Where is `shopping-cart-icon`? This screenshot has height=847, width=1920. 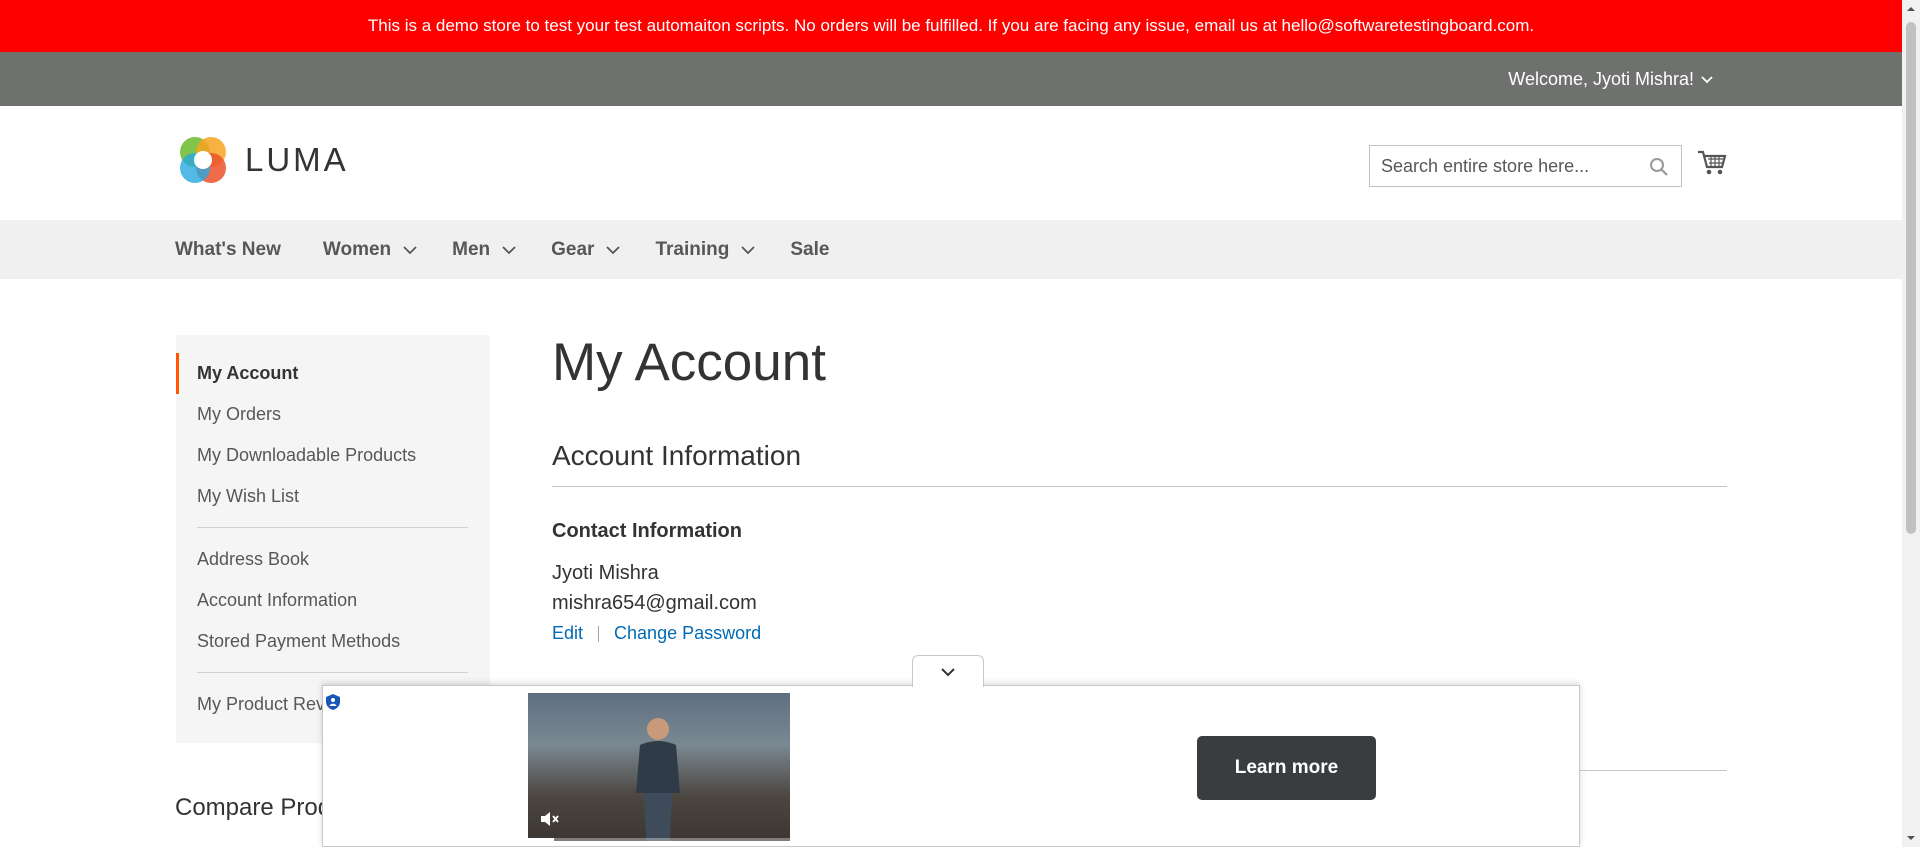 shopping-cart-icon is located at coordinates (1712, 163).